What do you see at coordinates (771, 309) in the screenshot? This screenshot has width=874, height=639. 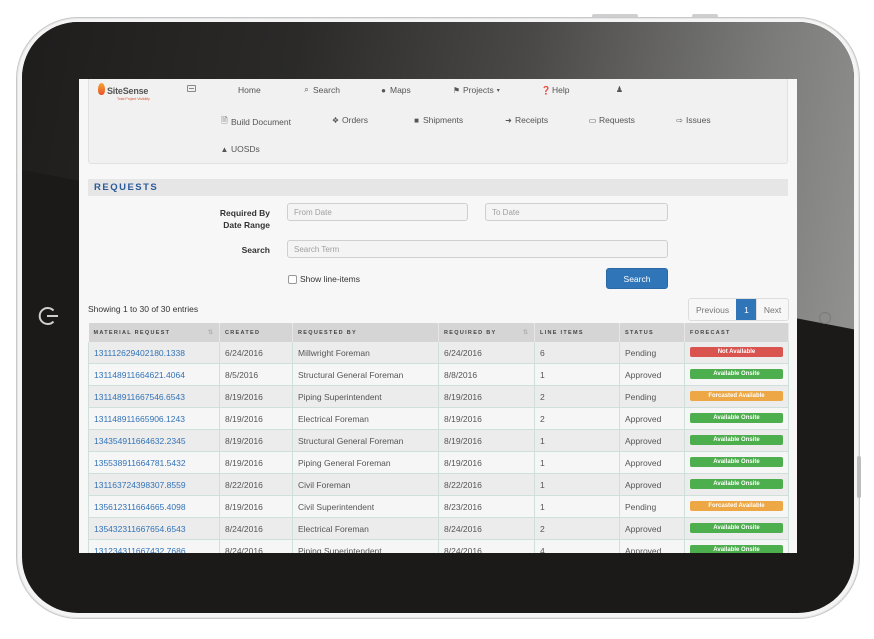 I see `next-page-button: Next` at bounding box center [771, 309].